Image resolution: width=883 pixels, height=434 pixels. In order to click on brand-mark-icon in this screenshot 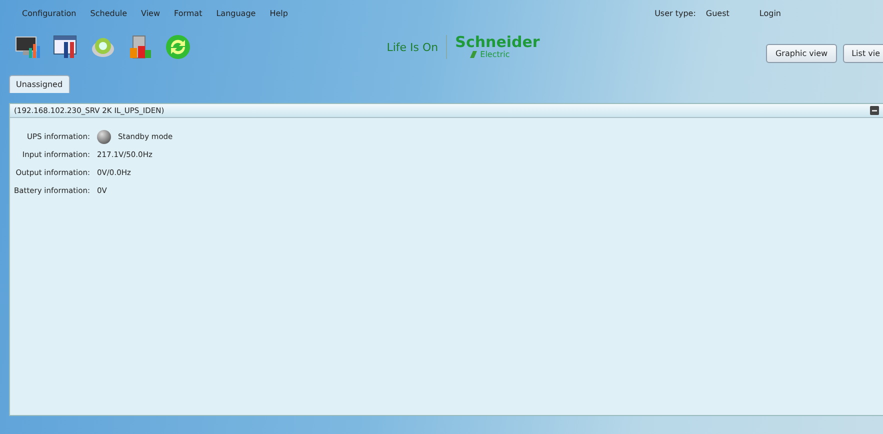, I will do `click(473, 54)`.